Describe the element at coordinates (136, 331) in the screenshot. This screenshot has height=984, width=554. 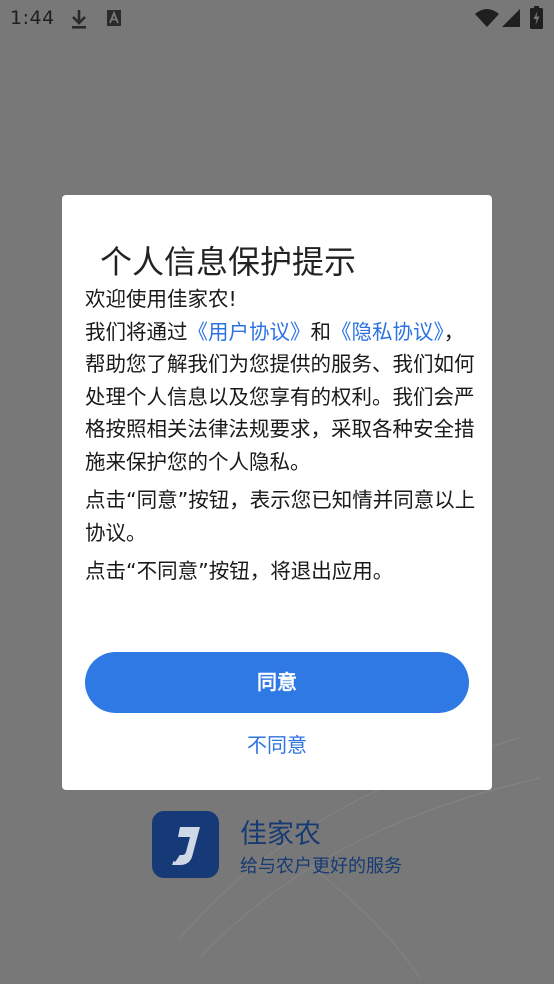
I see `intro-before-text: 我们将通过` at that location.